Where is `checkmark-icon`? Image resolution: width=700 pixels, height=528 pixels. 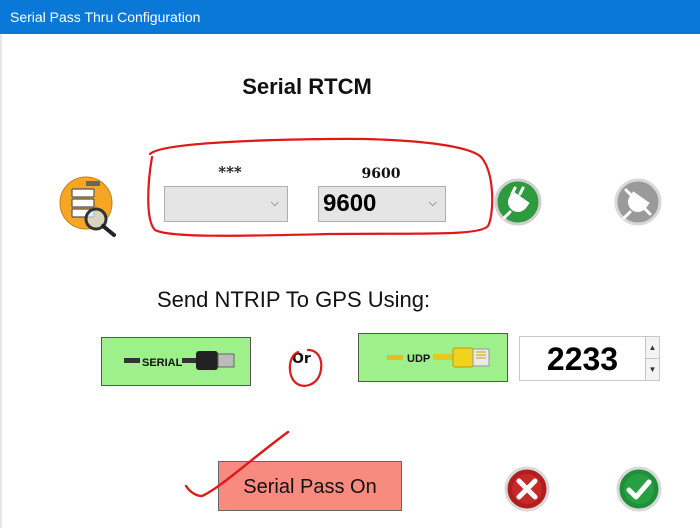 checkmark-icon is located at coordinates (639, 489).